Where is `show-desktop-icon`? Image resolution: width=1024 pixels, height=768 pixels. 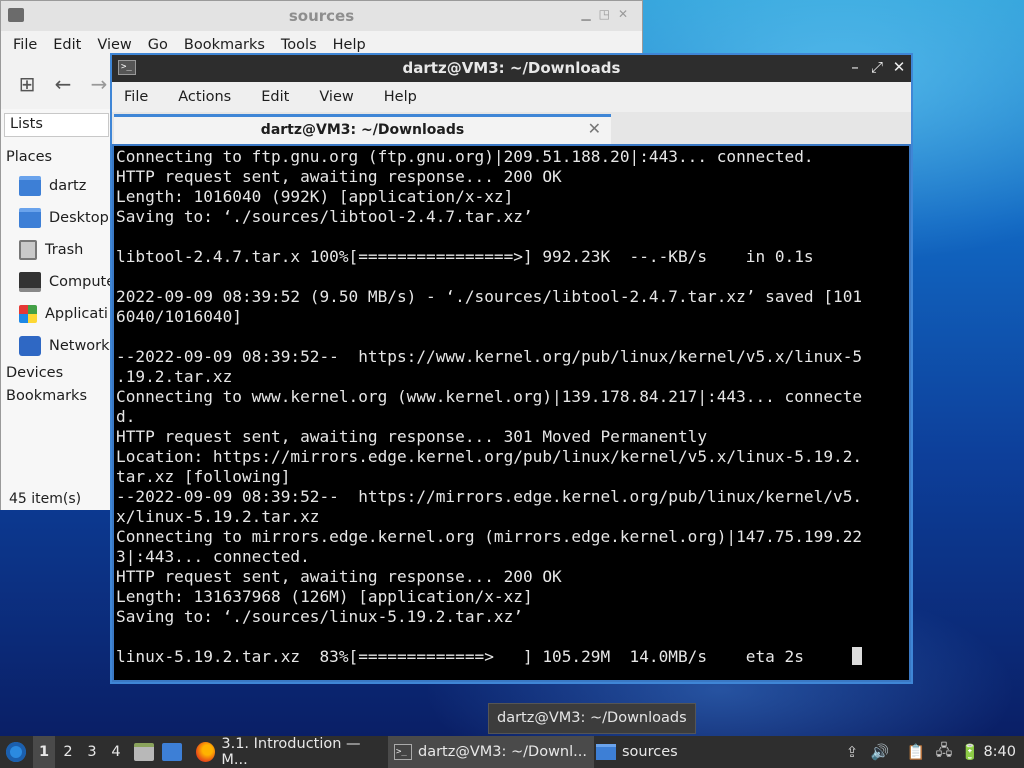
show-desktop-icon is located at coordinates (172, 752).